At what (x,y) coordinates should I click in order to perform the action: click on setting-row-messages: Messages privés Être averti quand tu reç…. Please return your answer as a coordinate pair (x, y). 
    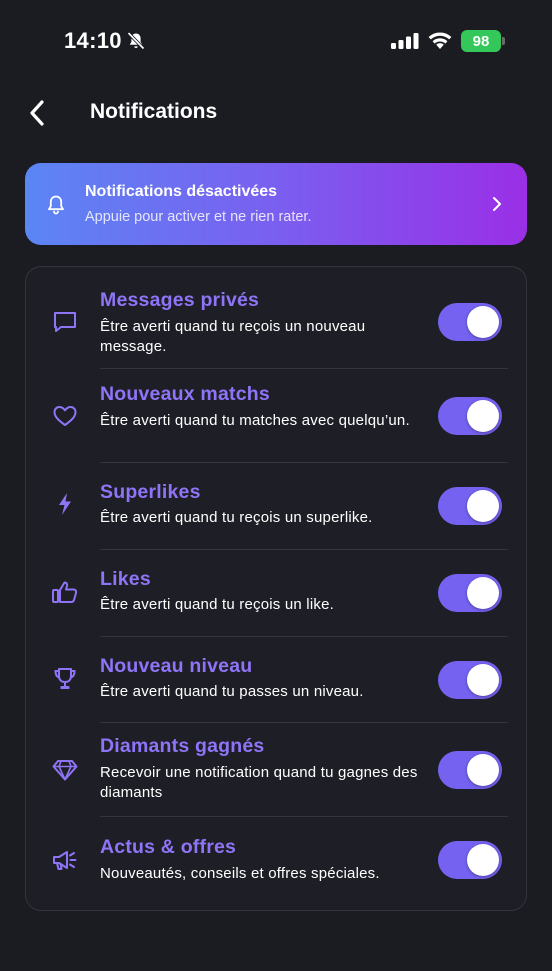
    Looking at the image, I should click on (277, 325).